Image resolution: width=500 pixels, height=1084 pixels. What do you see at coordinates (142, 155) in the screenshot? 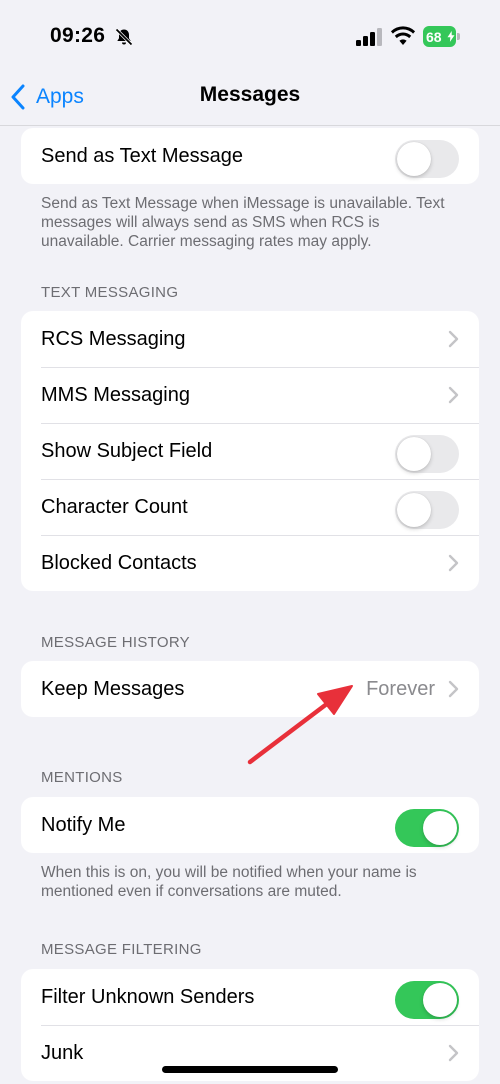
I see `send-as-text-label: Send as Text Message` at bounding box center [142, 155].